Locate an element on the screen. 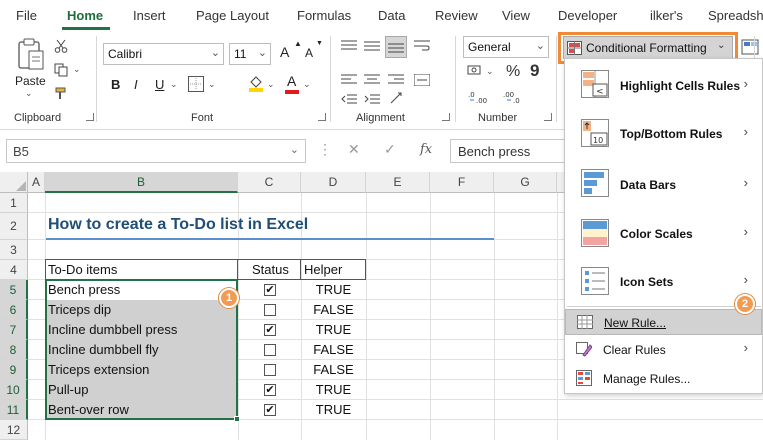 The height and width of the screenshot is (440, 763). fill-color-icon is located at coordinates (256, 83).